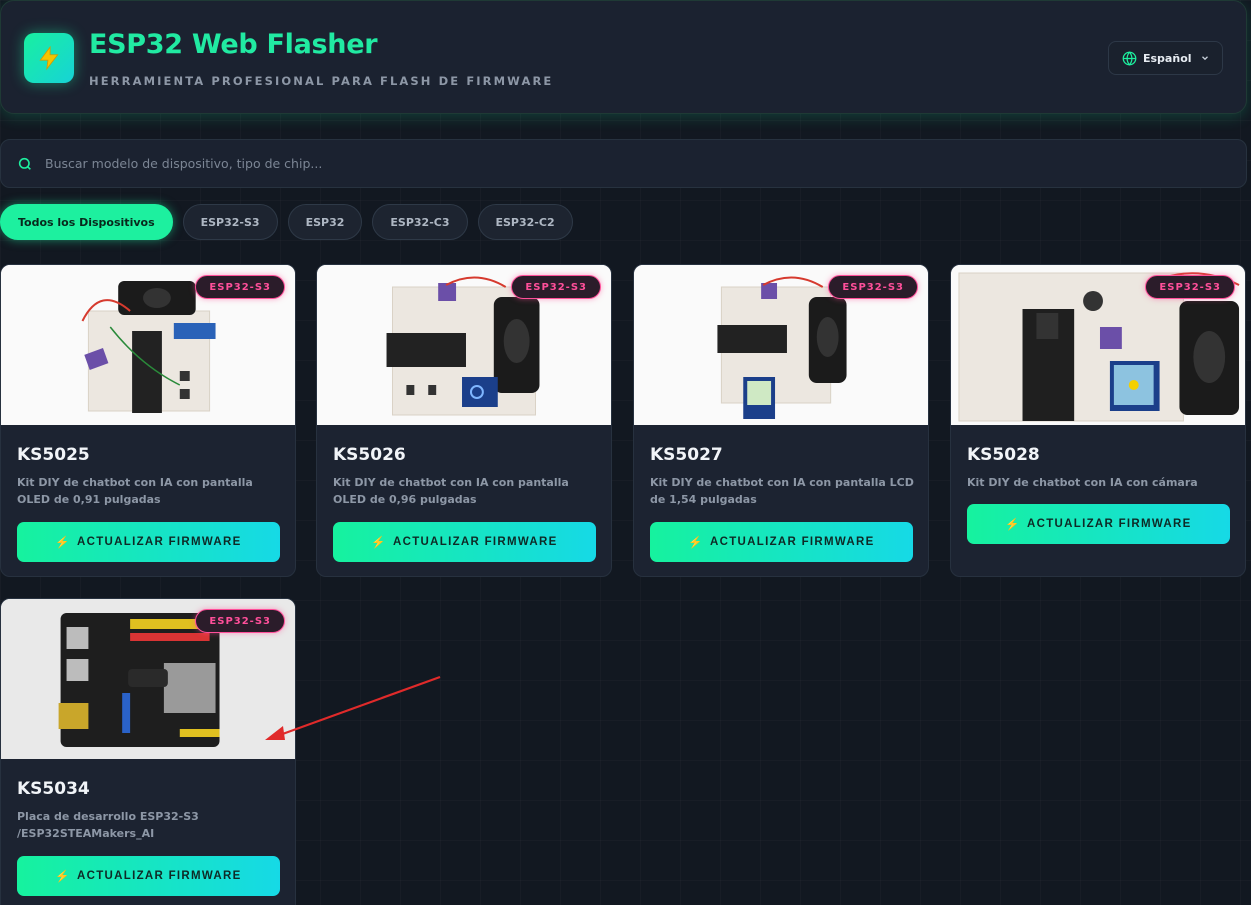 Image resolution: width=1251 pixels, height=905 pixels. Describe the element at coordinates (53, 455) in the screenshot. I see `device-model: KS5025` at that location.